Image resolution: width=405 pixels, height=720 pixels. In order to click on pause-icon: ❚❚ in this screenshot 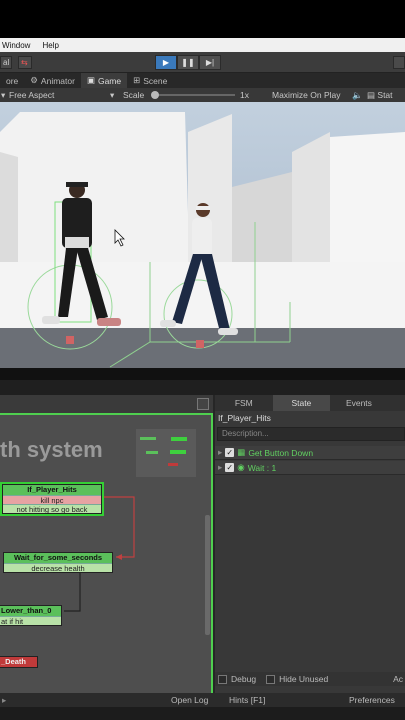, I will do `click(188, 62)`.